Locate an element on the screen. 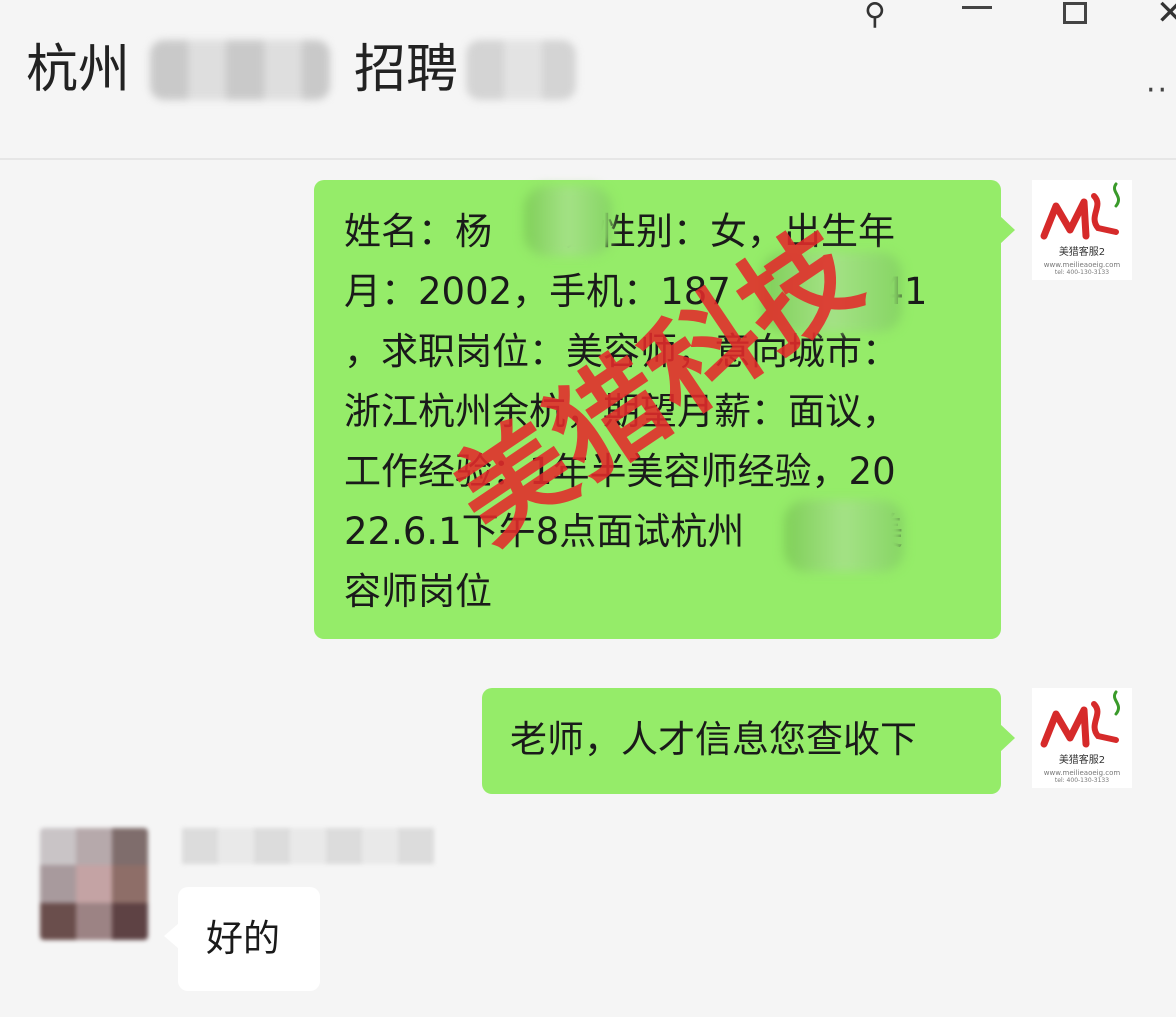  message-text: 老师，人才信息您查收下 is located at coordinates (713, 739).